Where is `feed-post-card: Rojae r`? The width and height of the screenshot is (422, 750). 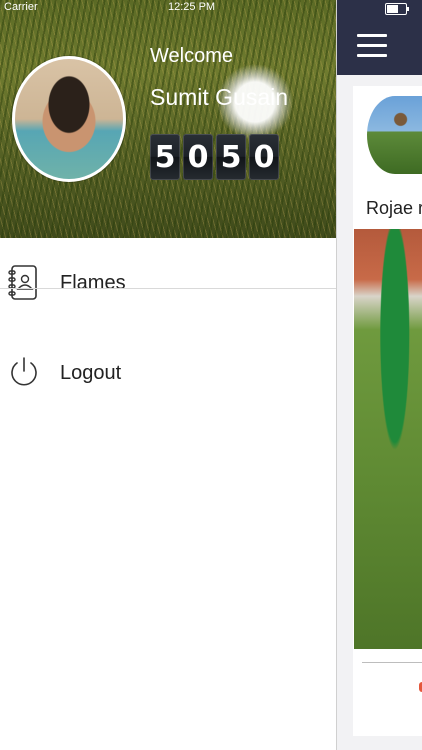
feed-post-card: Rojae r is located at coordinates (387, 411).